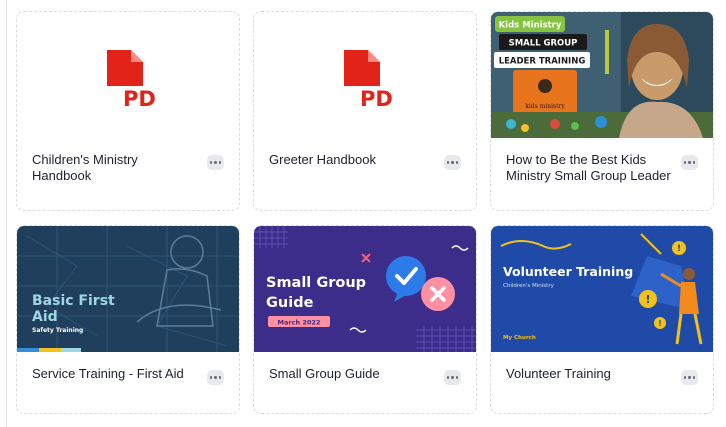 The image size is (726, 427). What do you see at coordinates (299, 323) in the screenshot?
I see `thumb-date: March 2022` at bounding box center [299, 323].